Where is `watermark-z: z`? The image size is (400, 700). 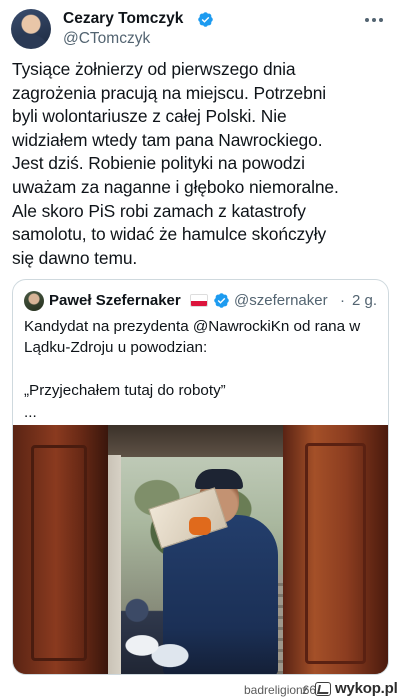
watermark-z: z is located at coordinates (305, 690).